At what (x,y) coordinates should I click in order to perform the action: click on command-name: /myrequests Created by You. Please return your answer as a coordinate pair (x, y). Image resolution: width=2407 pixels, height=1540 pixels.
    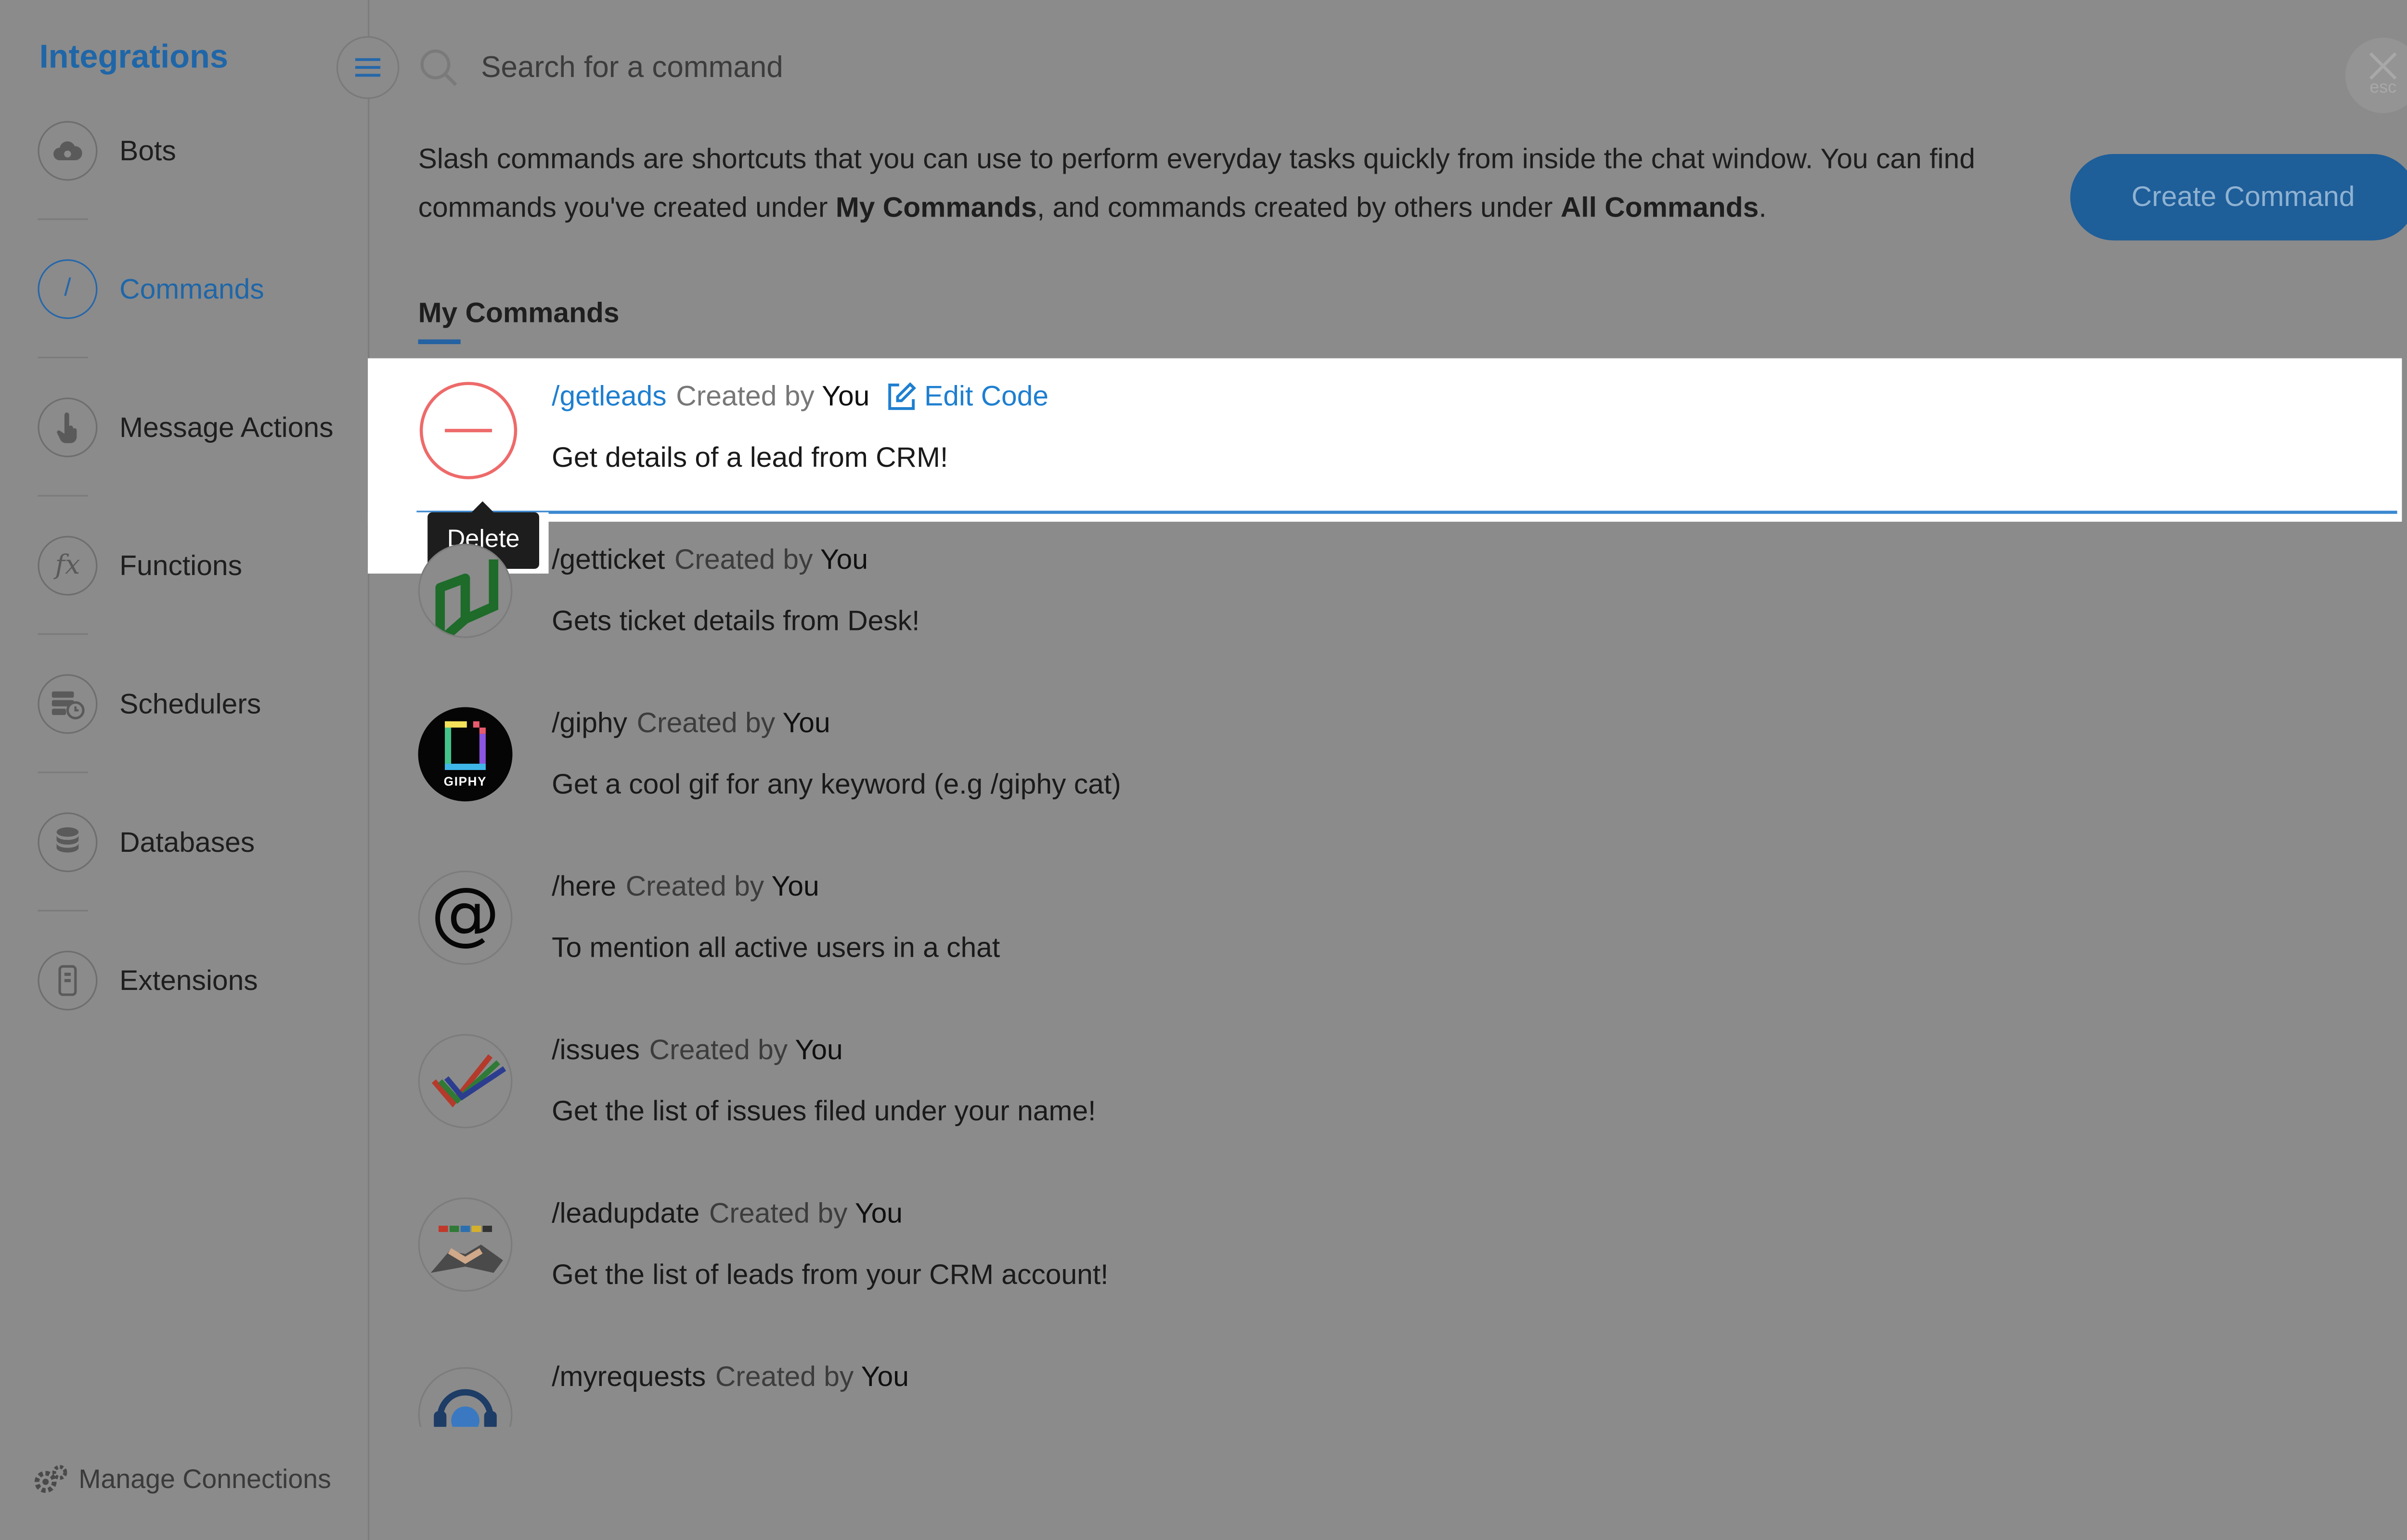
    Looking at the image, I should click on (730, 1377).